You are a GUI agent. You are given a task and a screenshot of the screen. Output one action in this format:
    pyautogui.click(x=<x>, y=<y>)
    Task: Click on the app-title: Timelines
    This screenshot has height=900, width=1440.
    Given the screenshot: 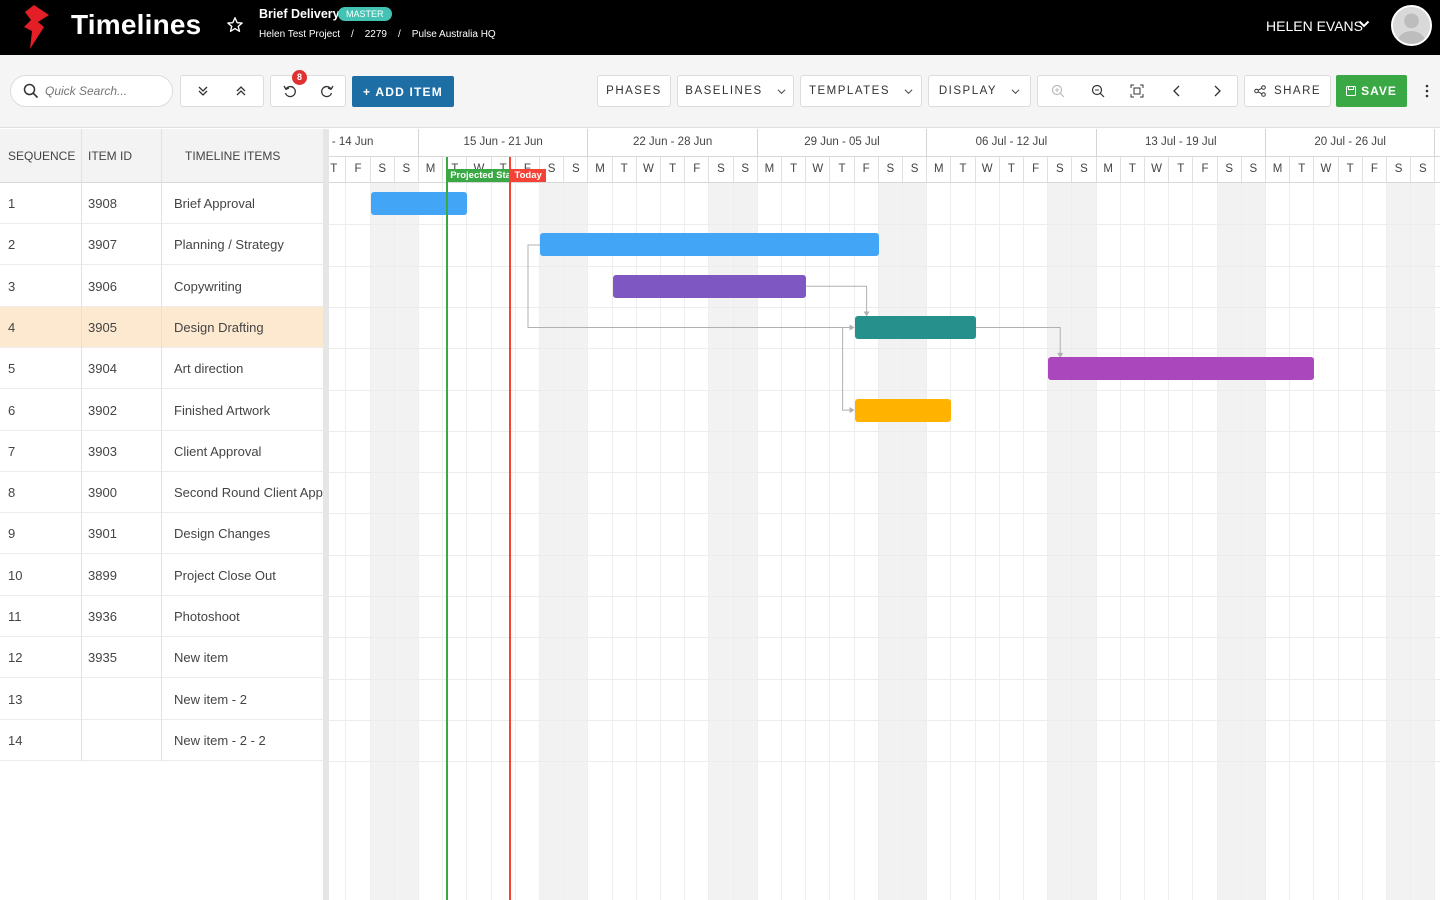 What is the action you would take?
    pyautogui.click(x=136, y=24)
    